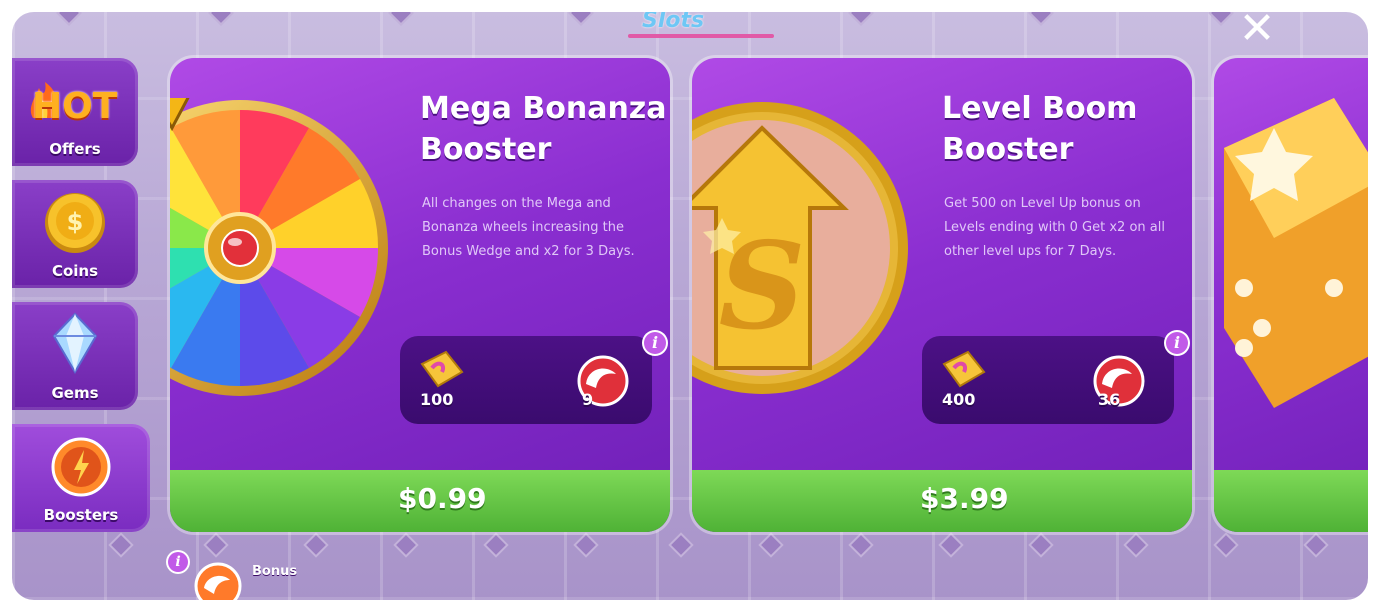  Describe the element at coordinates (75, 149) in the screenshot. I see `sidebar-item-label: Offers` at that location.